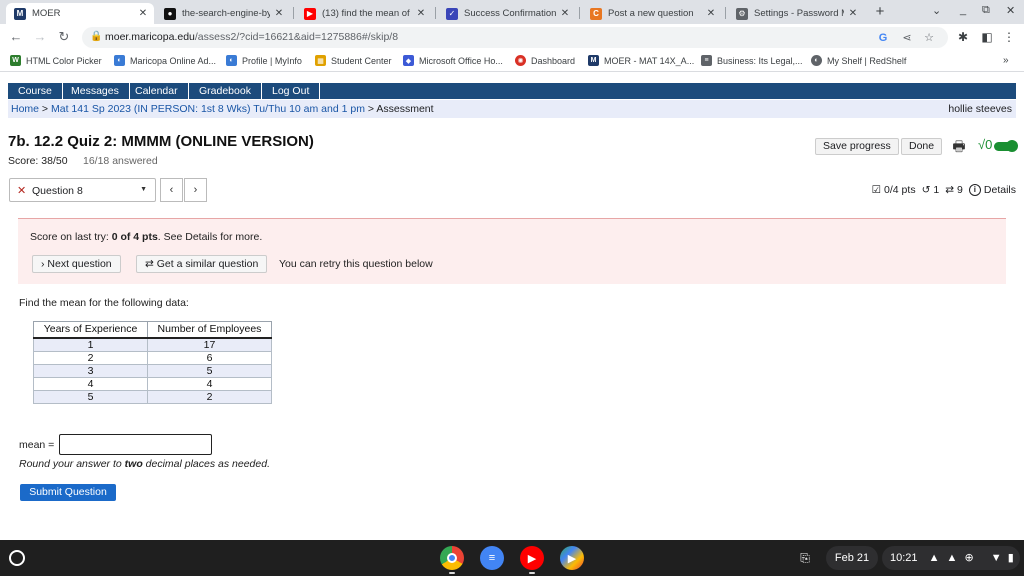  What do you see at coordinates (985, 144) in the screenshot?
I see `math-entry-icon: √0` at bounding box center [985, 144].